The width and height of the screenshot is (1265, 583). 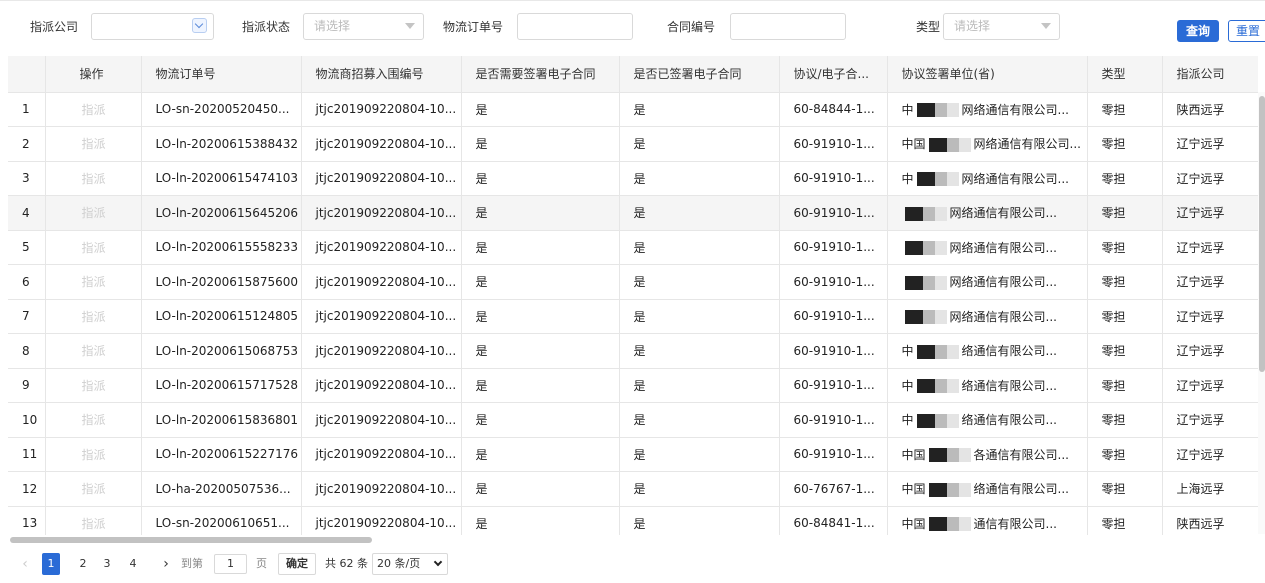 I want to click on company-cell: 辽宁远孚, so click(x=1210, y=144).